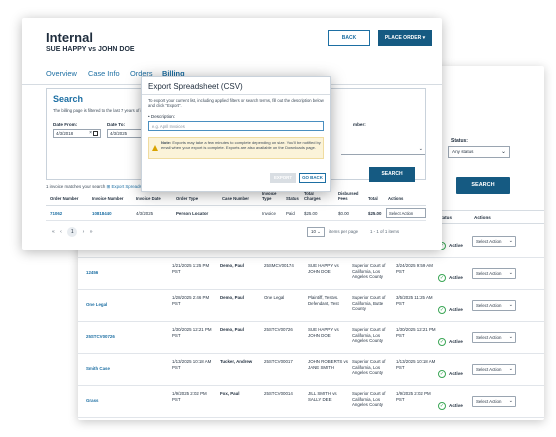 Image resolution: width=556 pixels, height=437 pixels. I want to click on search-title: Search, so click(68, 99).